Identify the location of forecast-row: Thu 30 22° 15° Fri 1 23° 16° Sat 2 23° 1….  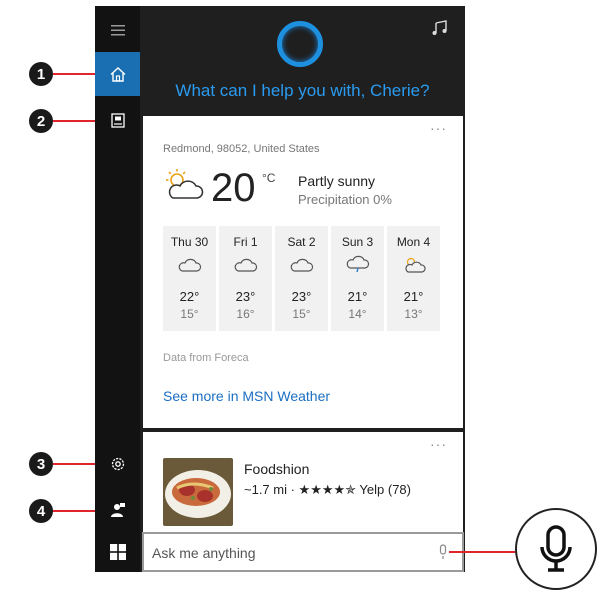
(301, 278).